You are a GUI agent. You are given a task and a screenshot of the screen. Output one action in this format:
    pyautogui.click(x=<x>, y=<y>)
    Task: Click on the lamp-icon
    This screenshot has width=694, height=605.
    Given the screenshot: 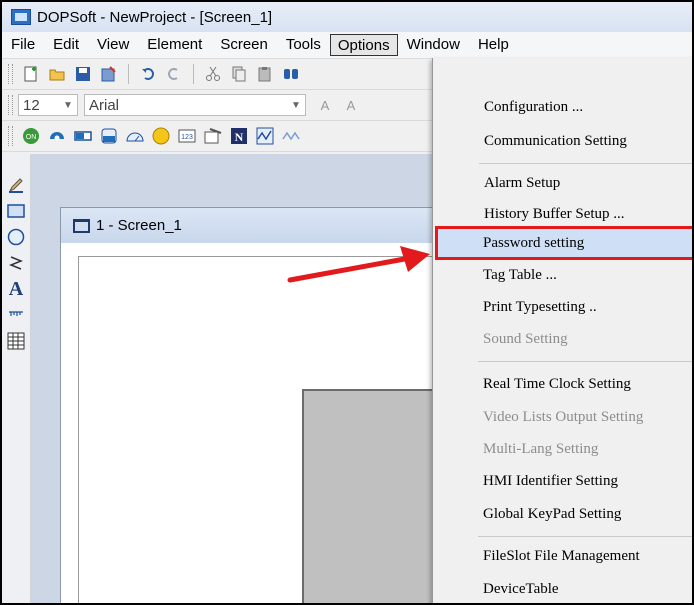 What is the action you would take?
    pyautogui.click(x=57, y=136)
    